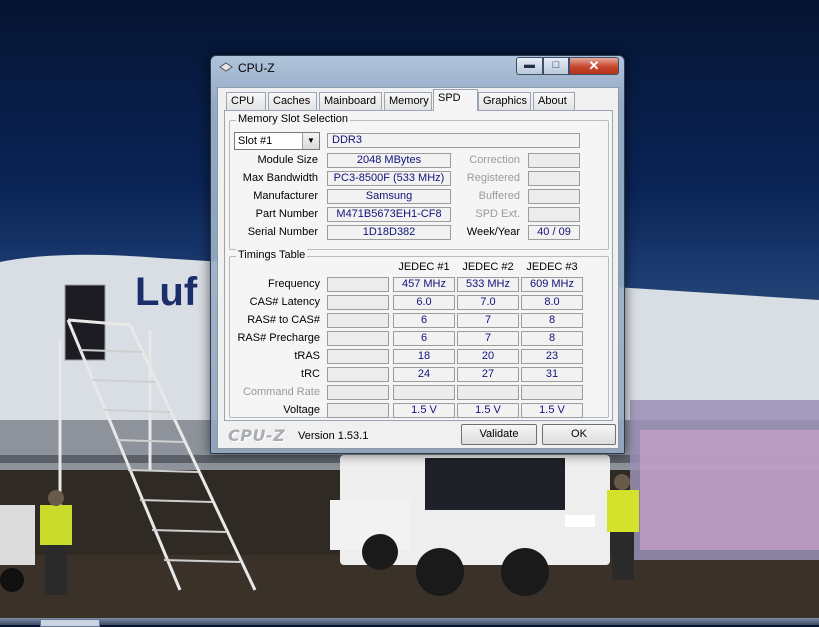  What do you see at coordinates (281, 392) in the screenshot?
I see `timing-row-label: Command Rate` at bounding box center [281, 392].